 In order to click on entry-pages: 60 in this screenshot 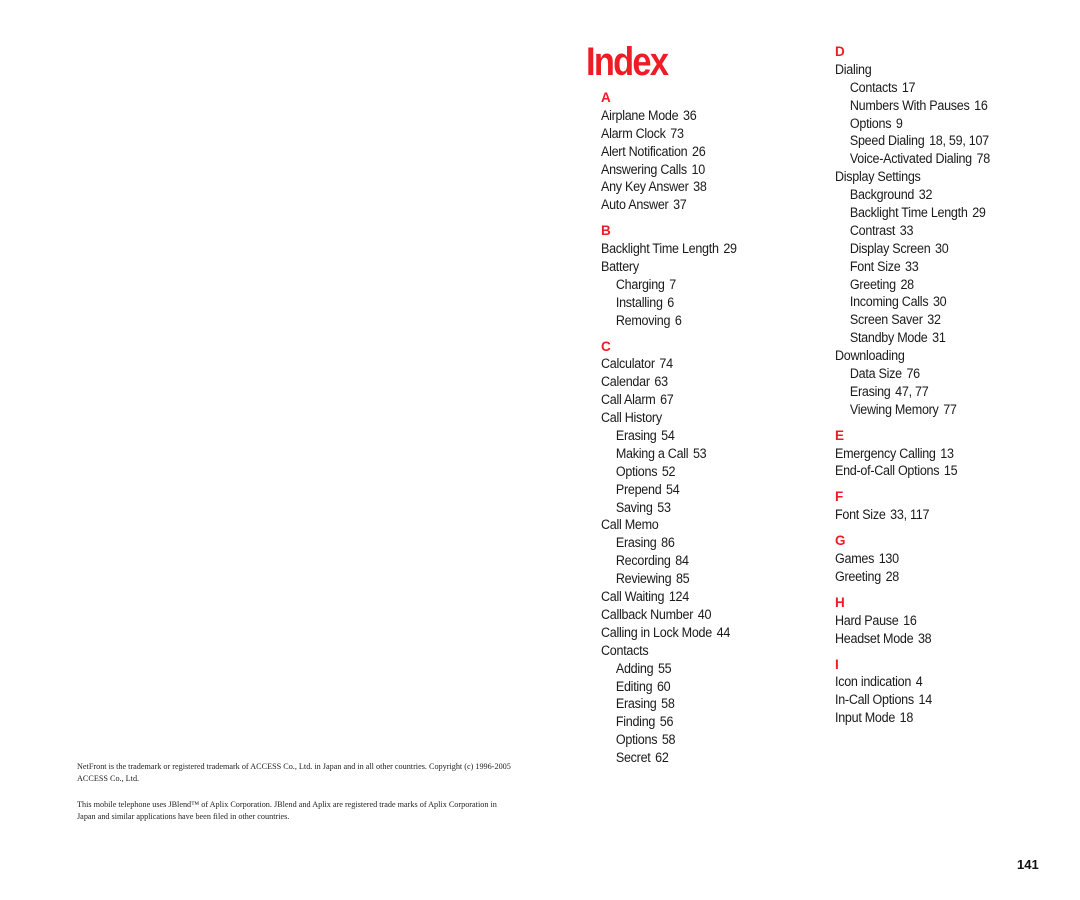, I will do `click(663, 686)`.